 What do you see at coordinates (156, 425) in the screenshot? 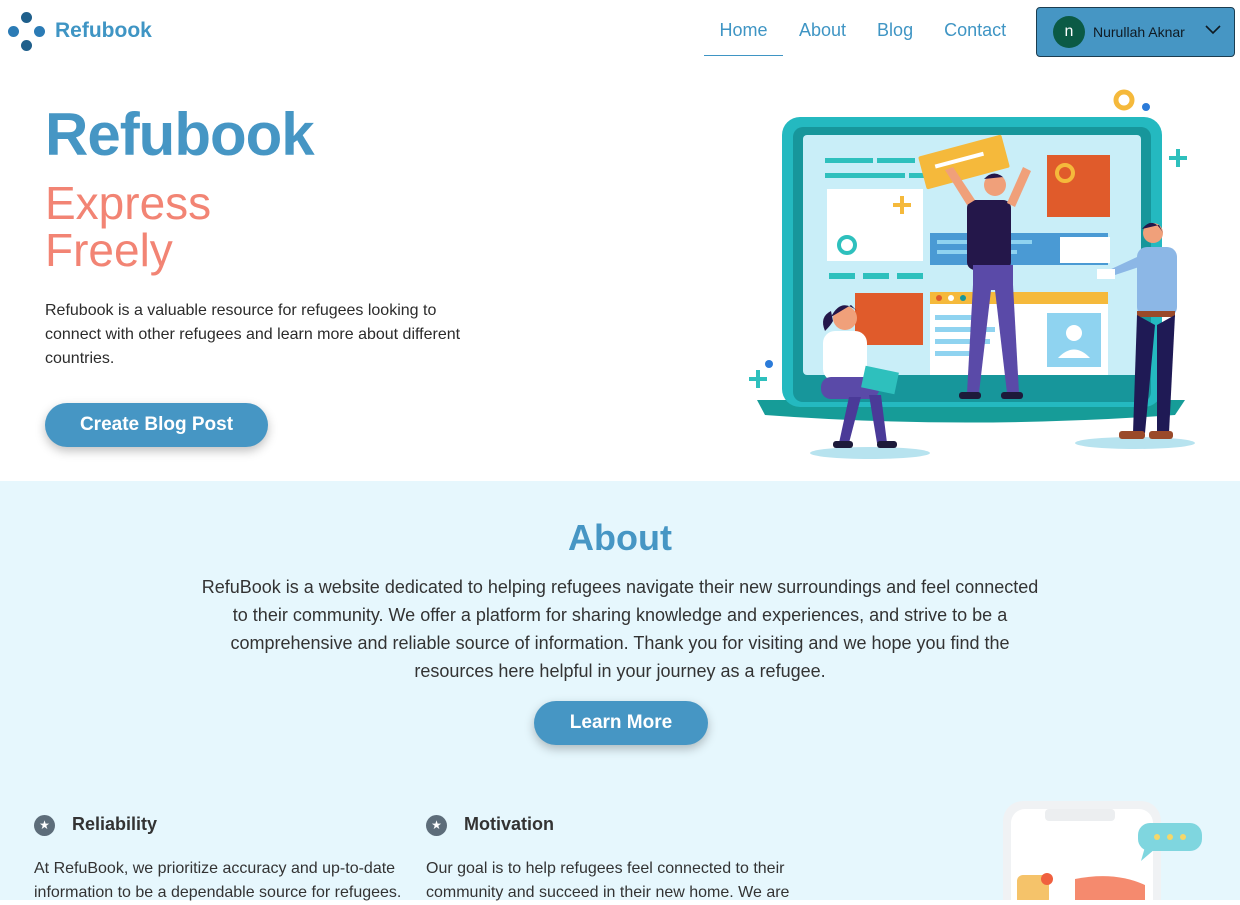
I see `create-blog-post-button: Create Blog Post` at bounding box center [156, 425].